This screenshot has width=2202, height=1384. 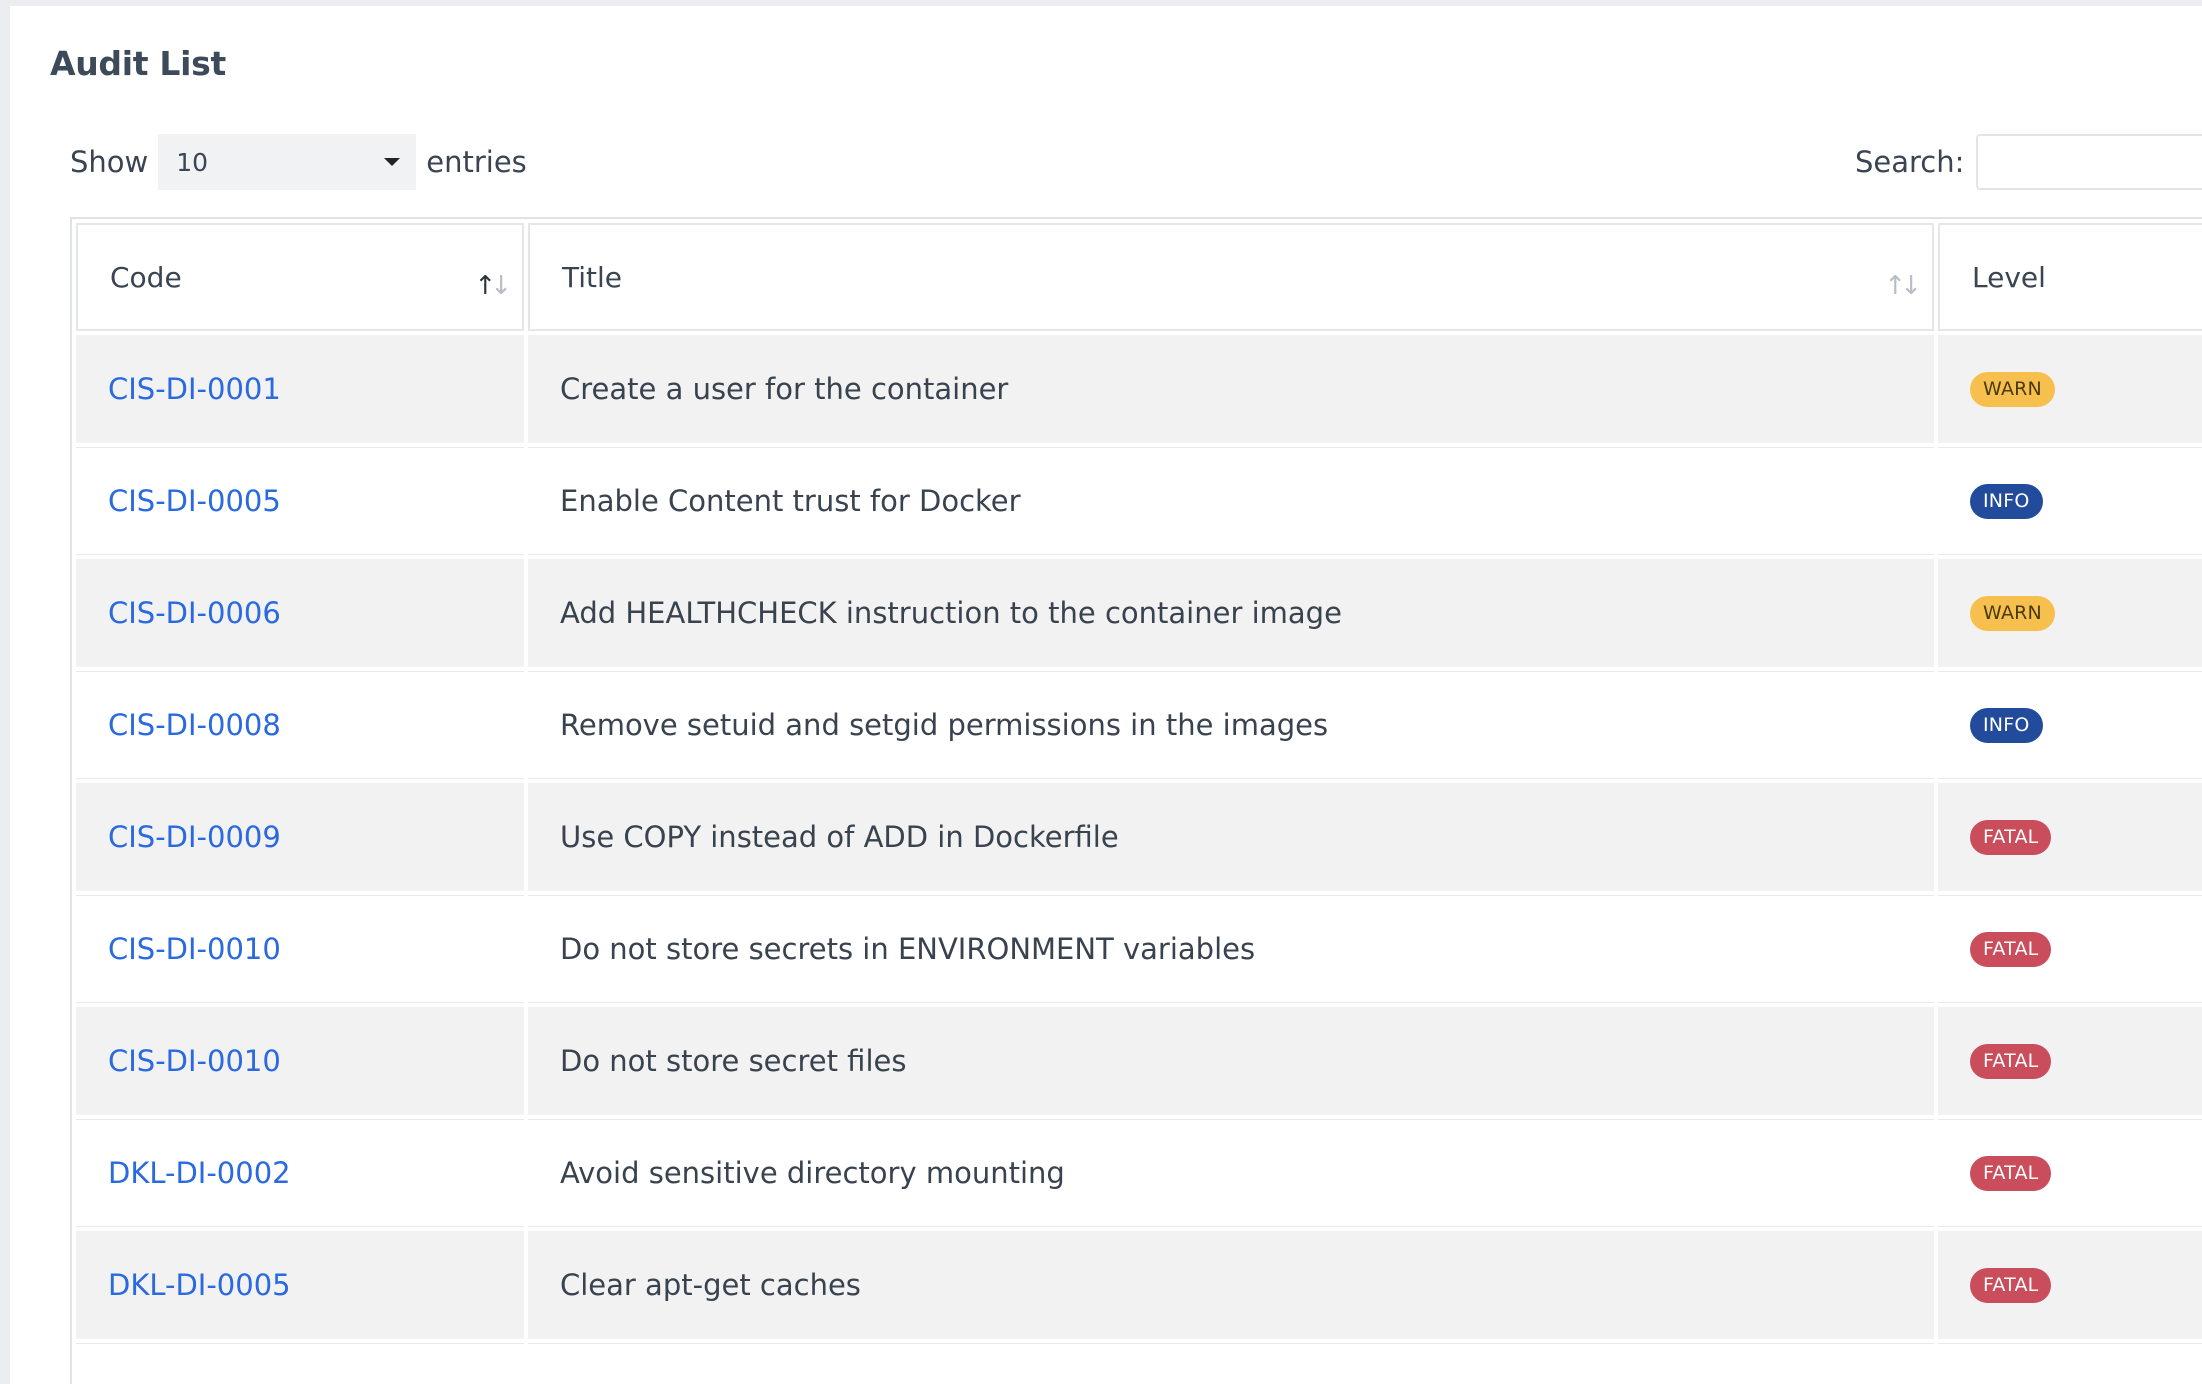 I want to click on table-cell-title: Avoid sensitive directory mounting, so click(x=1231, y=1173).